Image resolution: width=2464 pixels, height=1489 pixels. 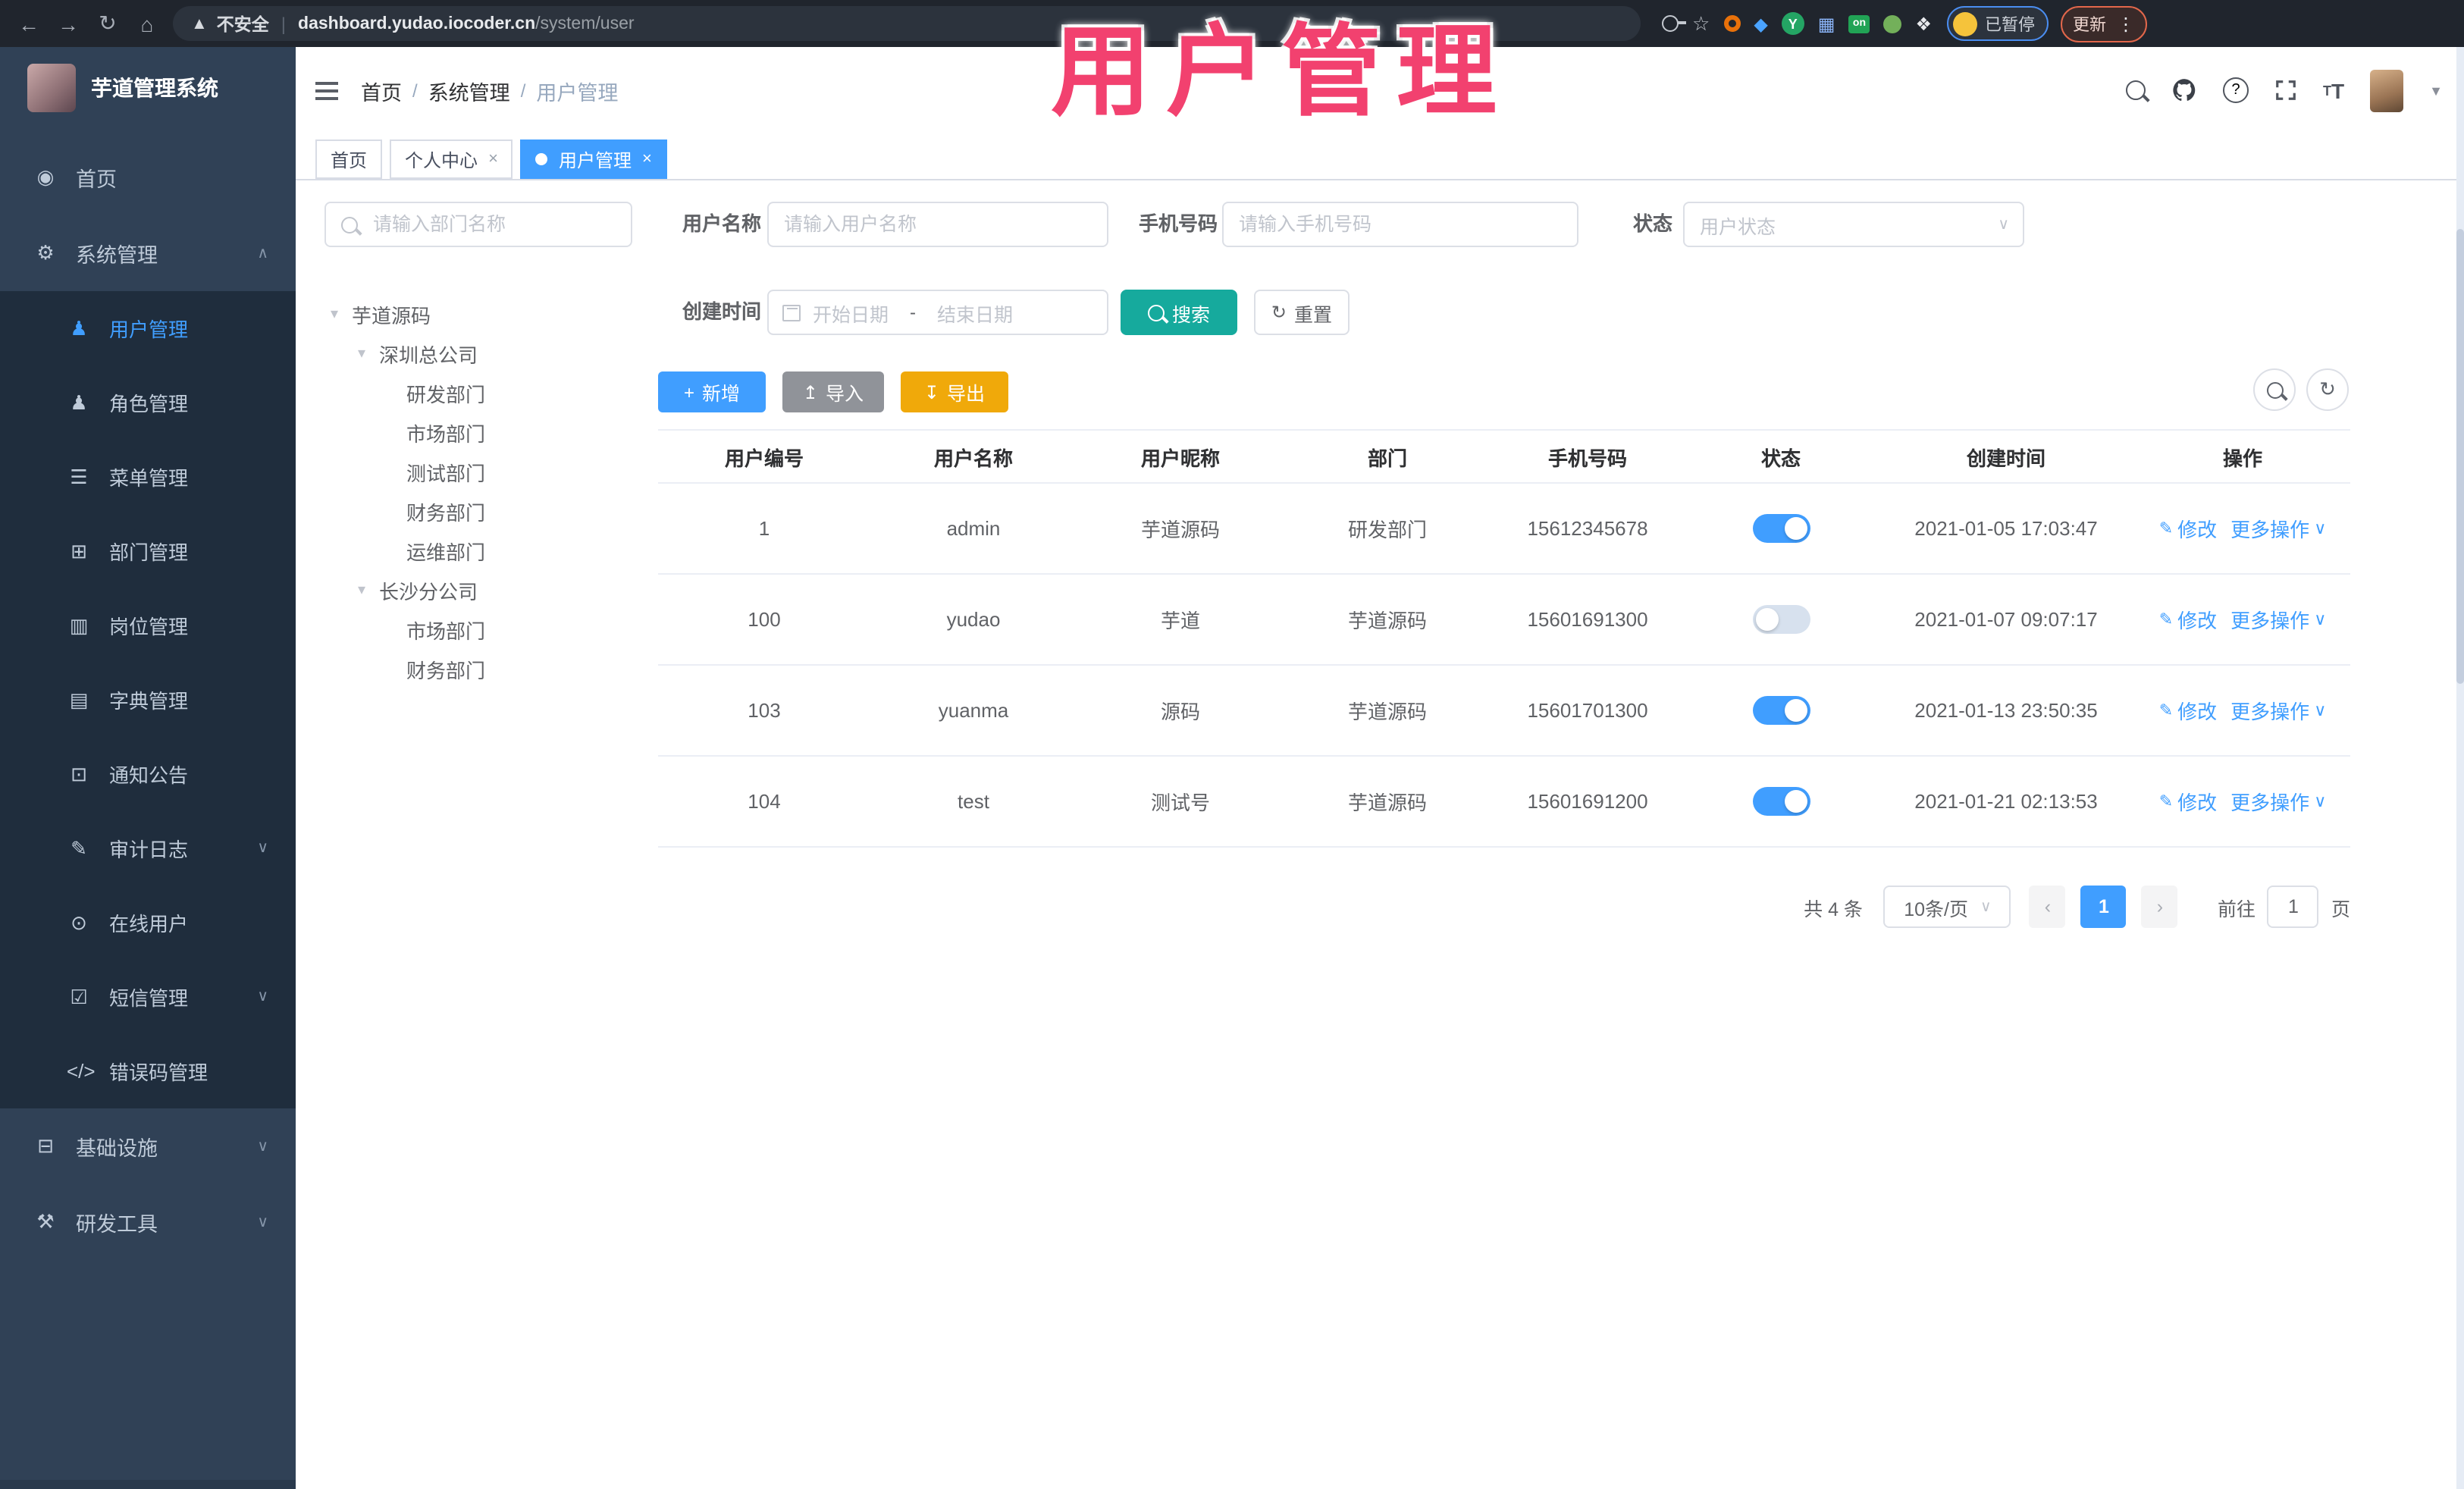 What do you see at coordinates (148, 774) in the screenshot?
I see `menu-notice: ⊡ 通知公告` at bounding box center [148, 774].